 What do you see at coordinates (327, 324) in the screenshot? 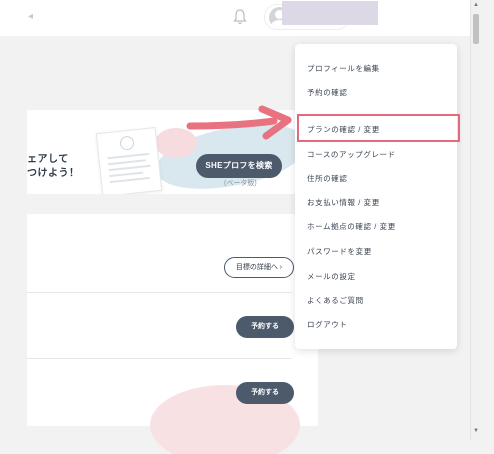
I see `menu-item-logout: ログアウト` at bounding box center [327, 324].